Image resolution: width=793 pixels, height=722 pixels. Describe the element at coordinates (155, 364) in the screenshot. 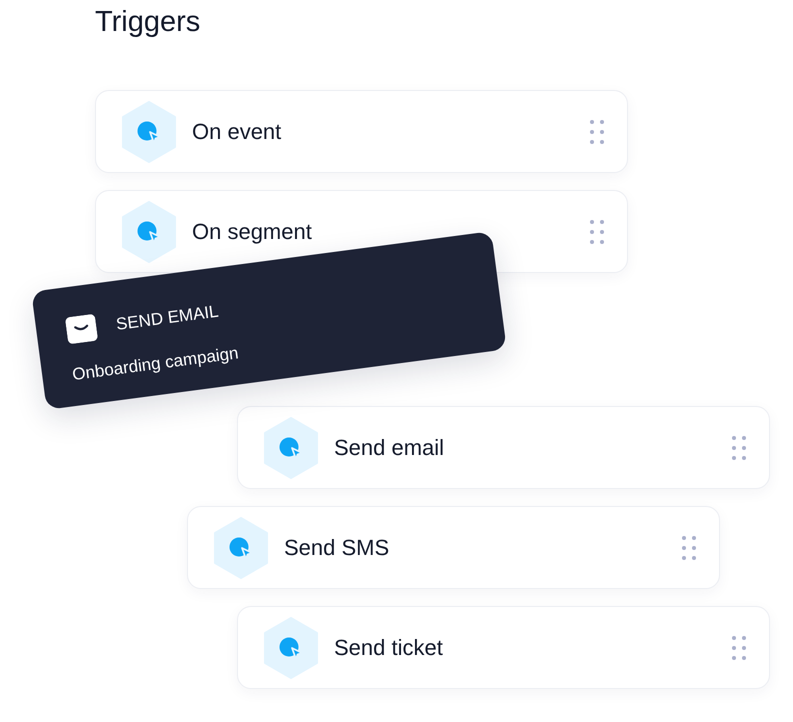

I see `card-subtitle: Onboarding campaign` at that location.